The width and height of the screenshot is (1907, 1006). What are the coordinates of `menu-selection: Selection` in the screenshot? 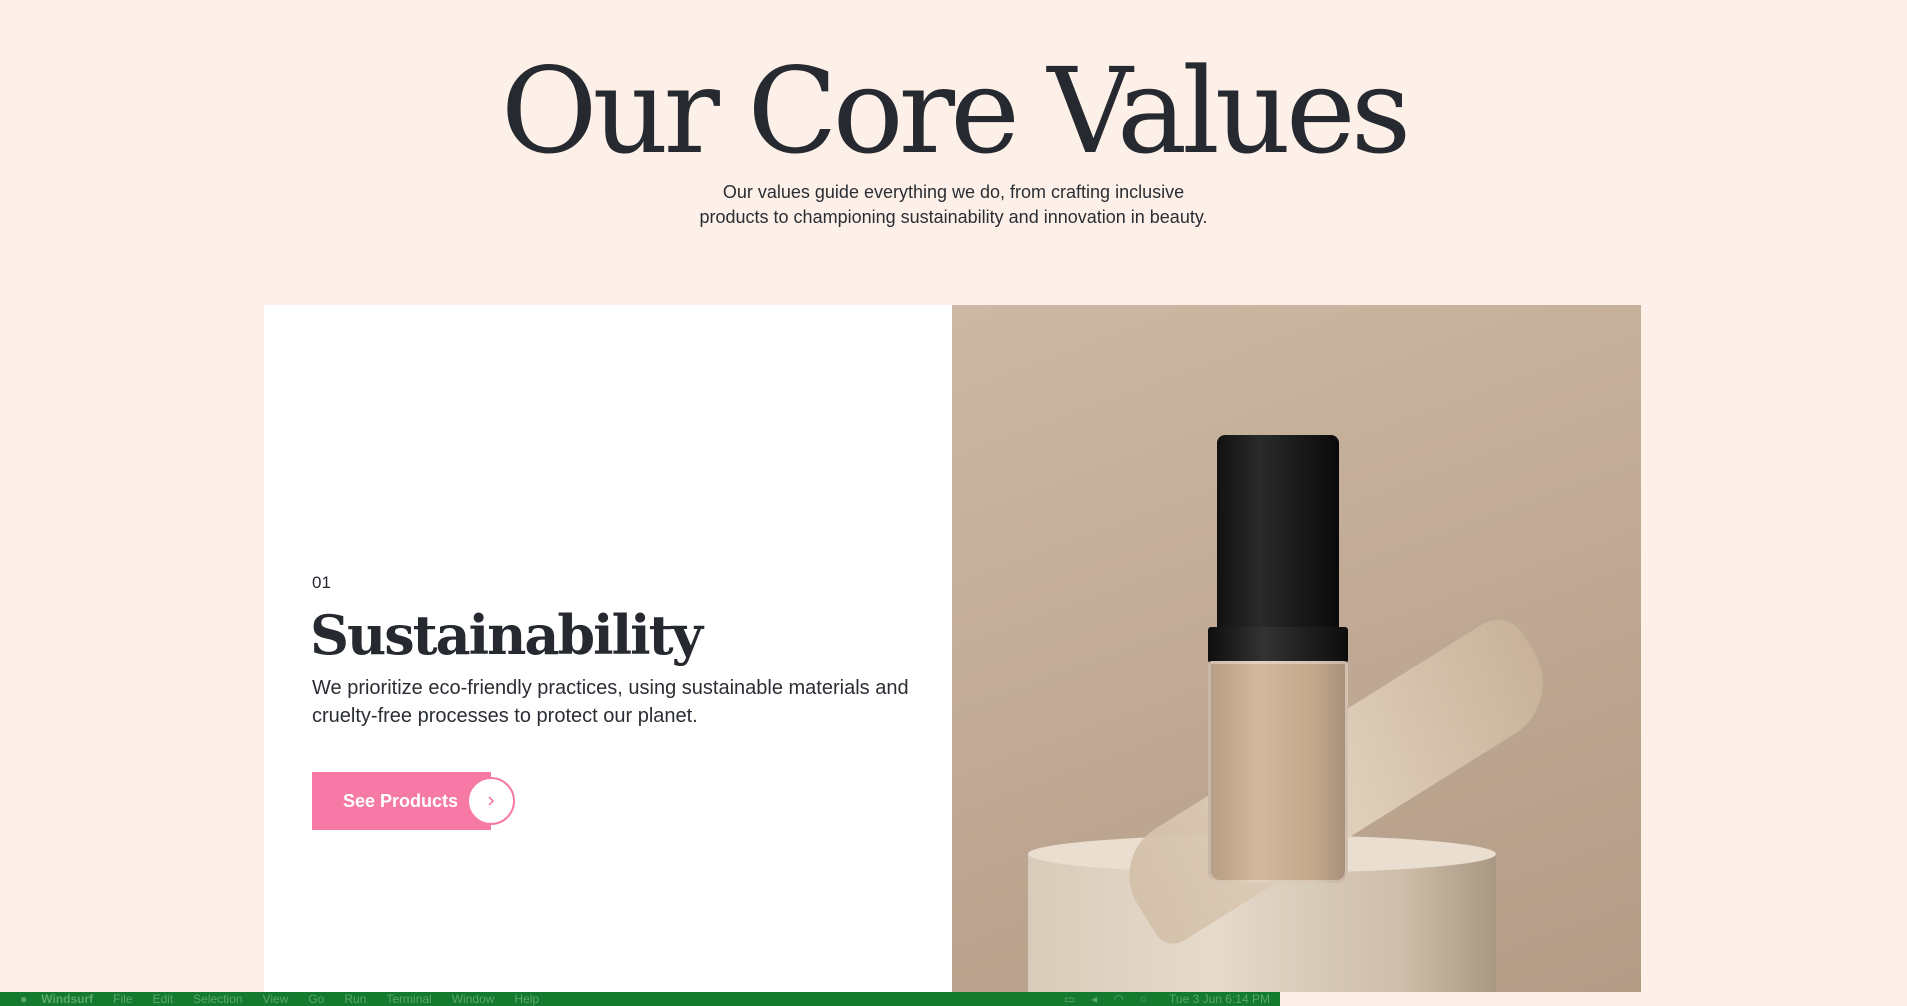 It's located at (217, 999).